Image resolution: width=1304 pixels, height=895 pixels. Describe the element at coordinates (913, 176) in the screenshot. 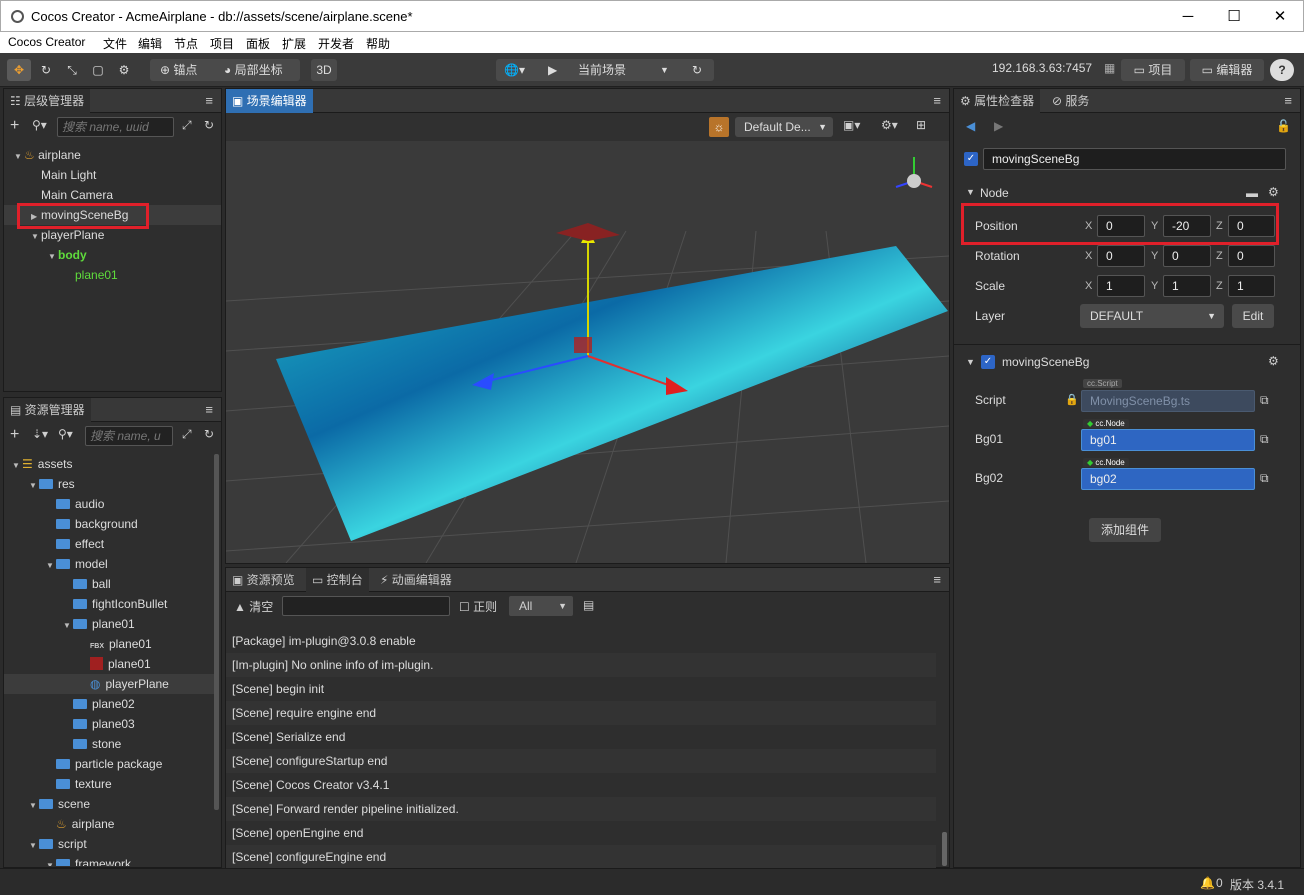

I see `orientation-gizmo` at that location.